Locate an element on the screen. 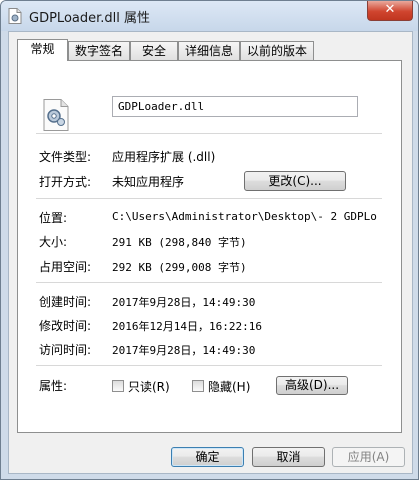  hidden-checkbox is located at coordinates (198, 386).